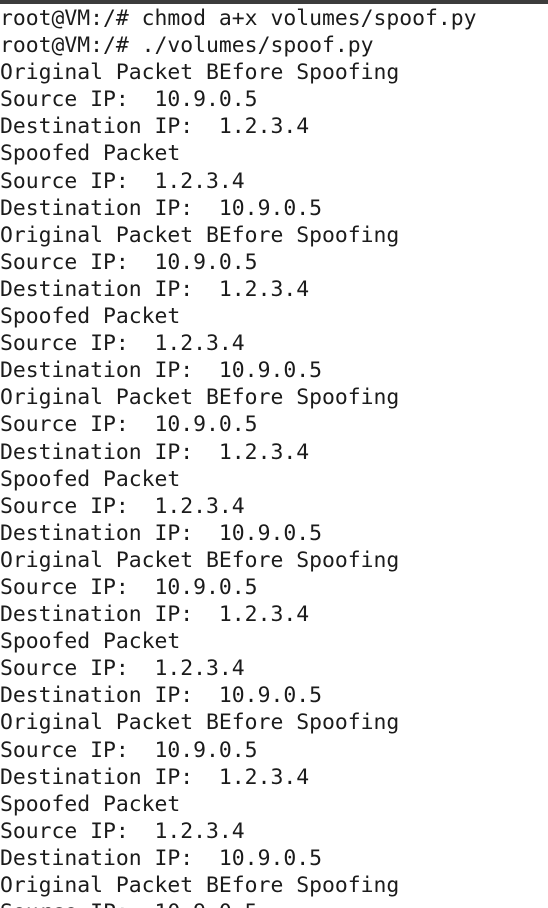  Describe the element at coordinates (274, 2) in the screenshot. I see `window-top-edge` at that location.